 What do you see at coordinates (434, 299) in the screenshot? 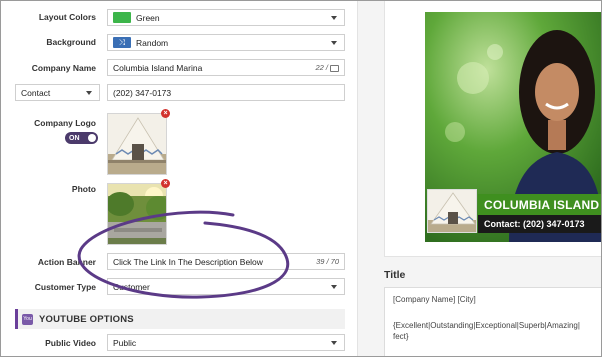
I see `title-line: [Company Name] [City]` at bounding box center [434, 299].